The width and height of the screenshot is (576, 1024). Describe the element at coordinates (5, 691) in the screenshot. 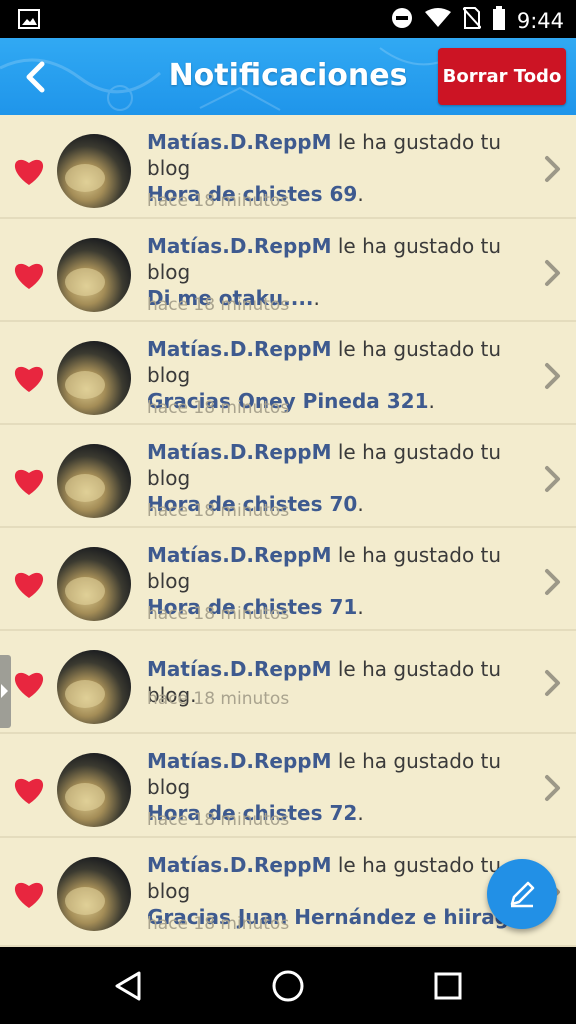

I see `side-drawer-handle` at that location.